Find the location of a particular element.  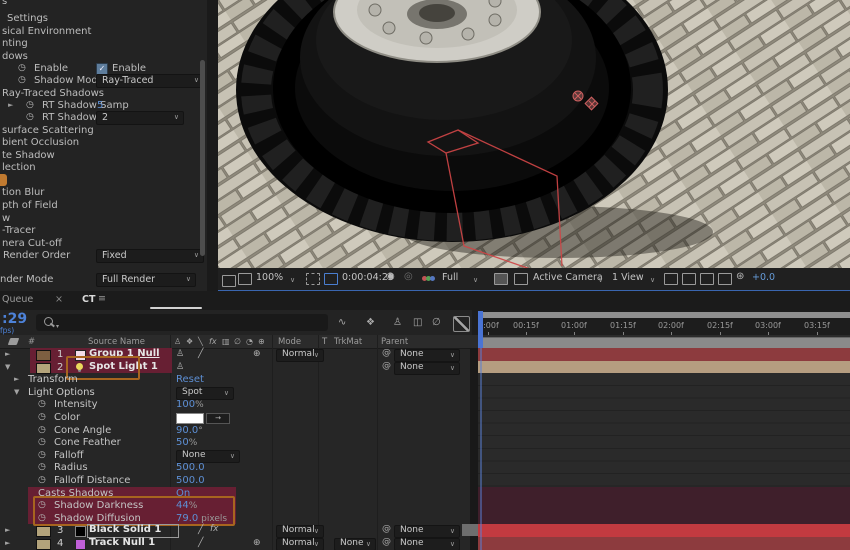

property-label: Falloff Distance is located at coordinates (92, 480).